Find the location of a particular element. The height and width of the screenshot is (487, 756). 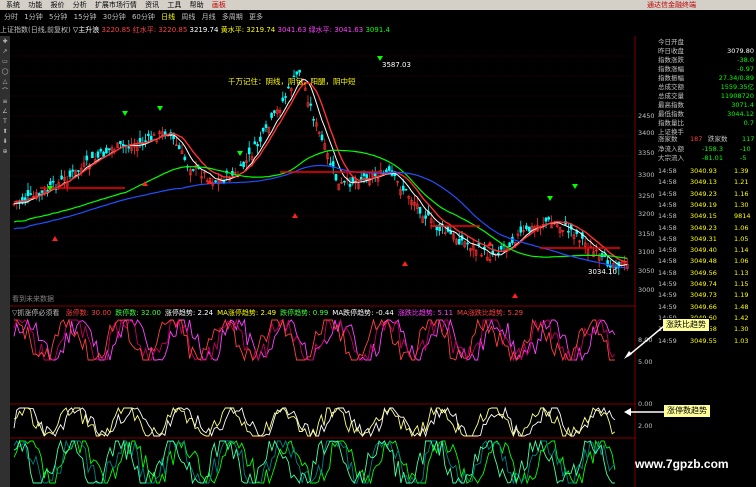

tool-icon: ∠ is located at coordinates (5, 112).